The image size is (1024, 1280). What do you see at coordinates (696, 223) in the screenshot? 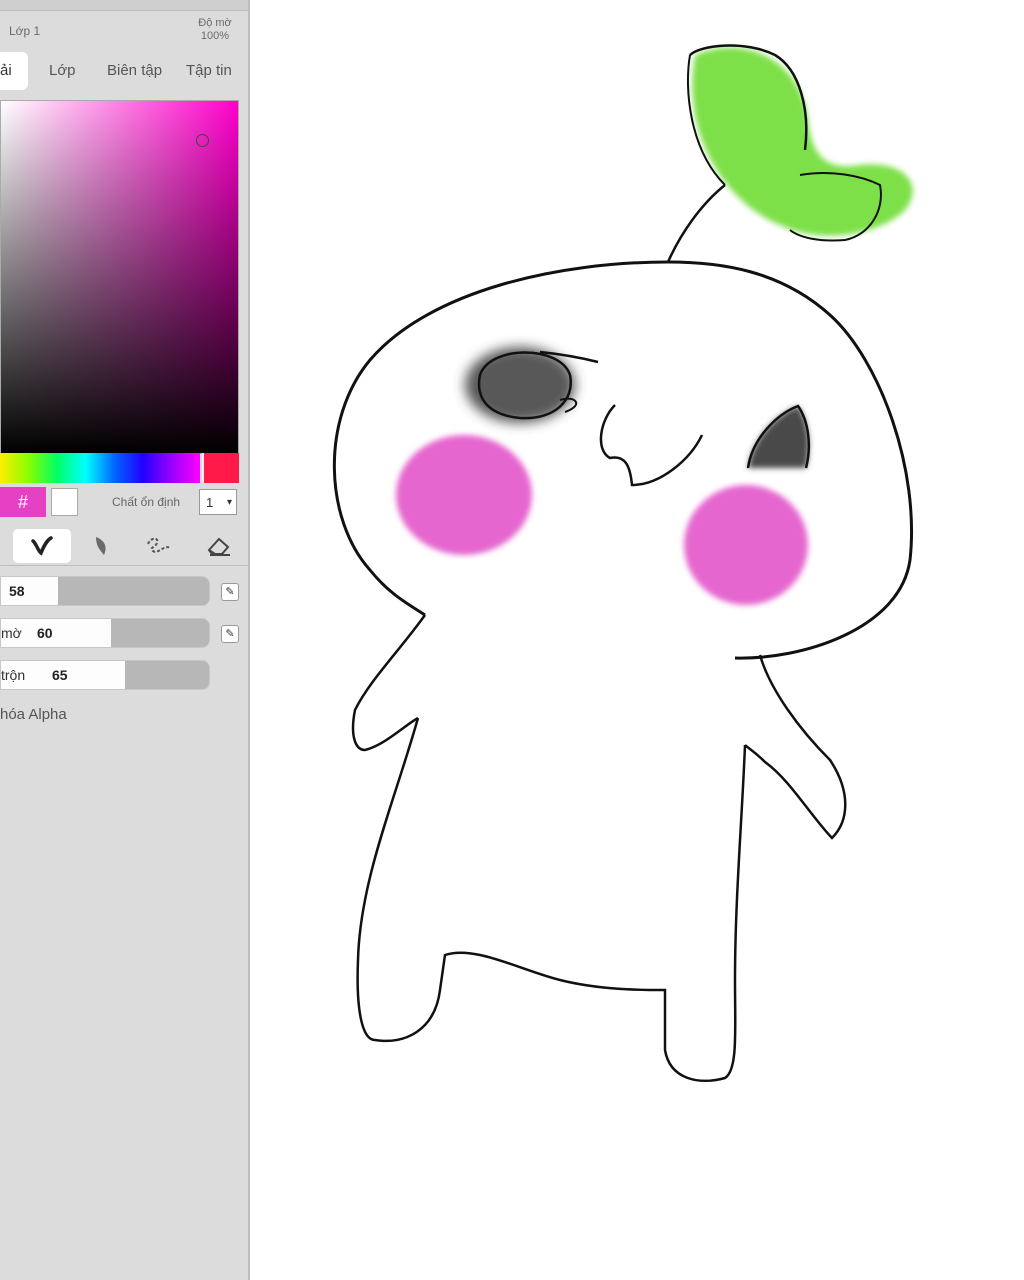
I see `sprout-stem` at bounding box center [696, 223].